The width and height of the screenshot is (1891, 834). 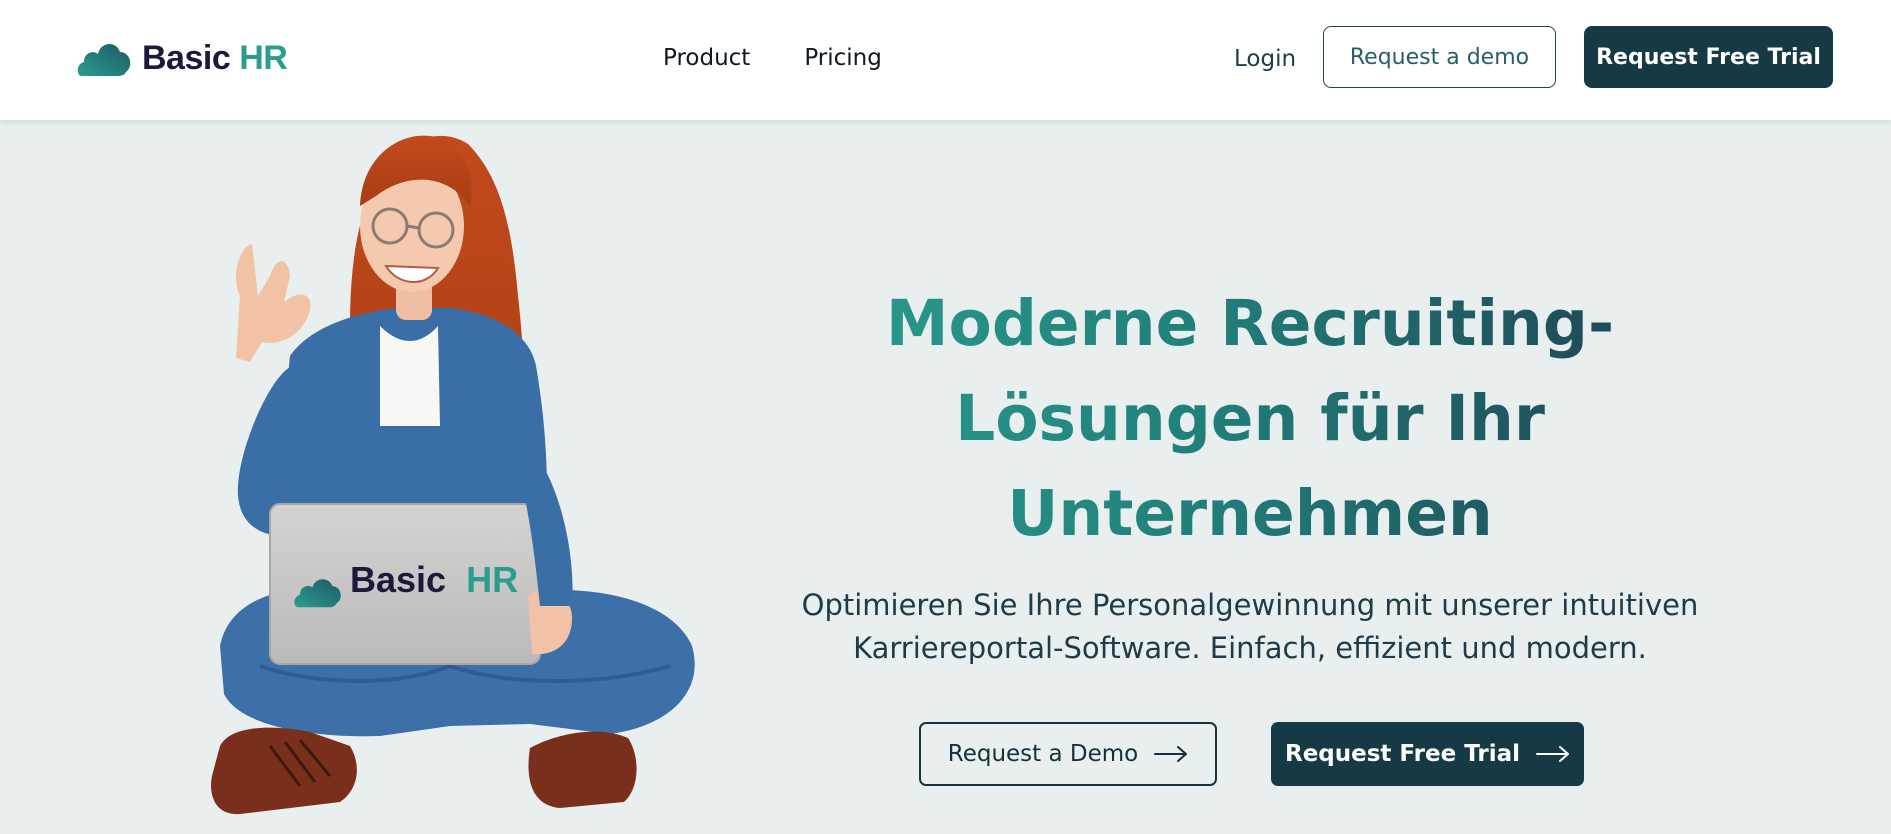 I want to click on cloud-icon, so click(x=104, y=59).